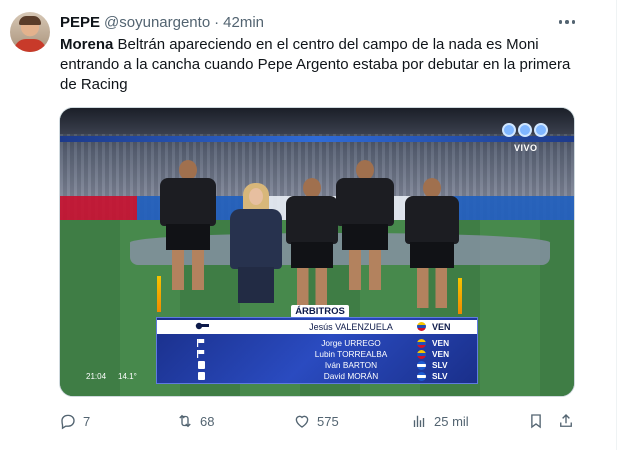  Describe the element at coordinates (351, 327) in the screenshot. I see `referee-name: Jesús VALENZUELA` at that location.